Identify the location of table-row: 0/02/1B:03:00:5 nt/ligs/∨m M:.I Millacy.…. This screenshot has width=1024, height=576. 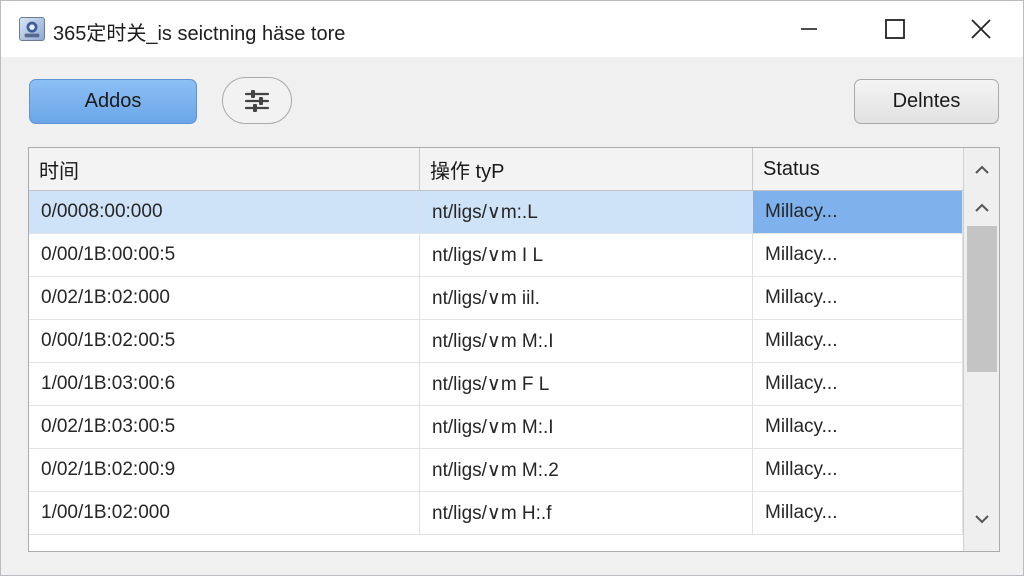
(496, 427).